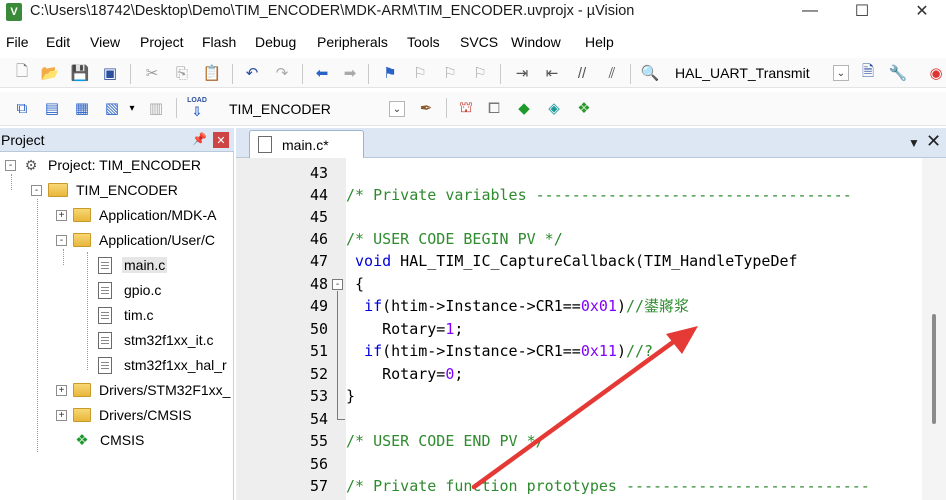 This screenshot has height=500, width=946. Describe the element at coordinates (127, 315) in the screenshot. I see `tree-item-file-tim: tim.c` at that location.